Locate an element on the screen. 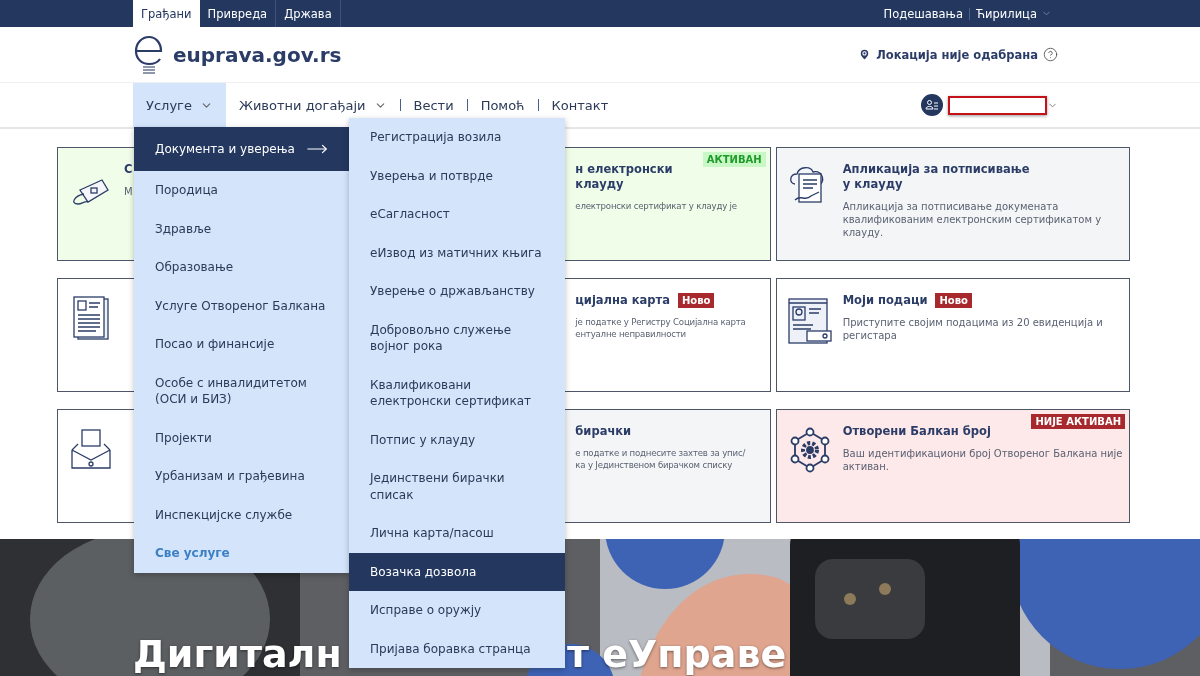  hero-title: Дигиталн is located at coordinates (237, 654).